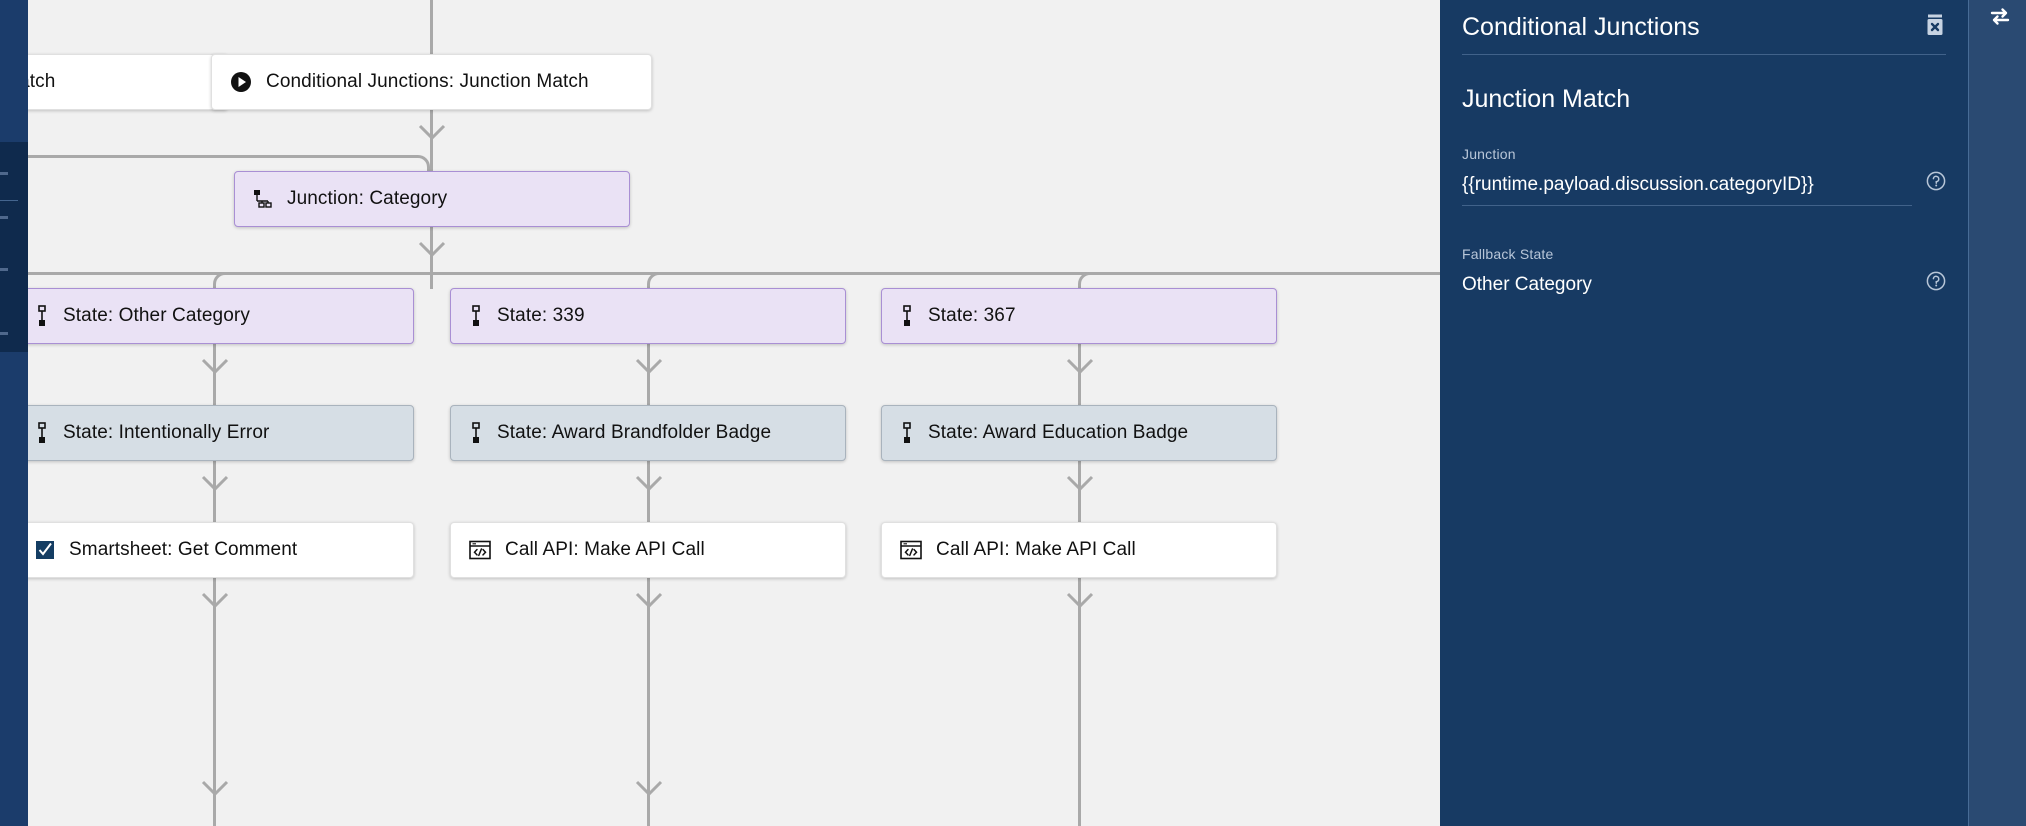 This screenshot has height=826, width=2026. What do you see at coordinates (427, 81) in the screenshot?
I see `node-label: Conditional Junctions: Junction Match` at bounding box center [427, 81].